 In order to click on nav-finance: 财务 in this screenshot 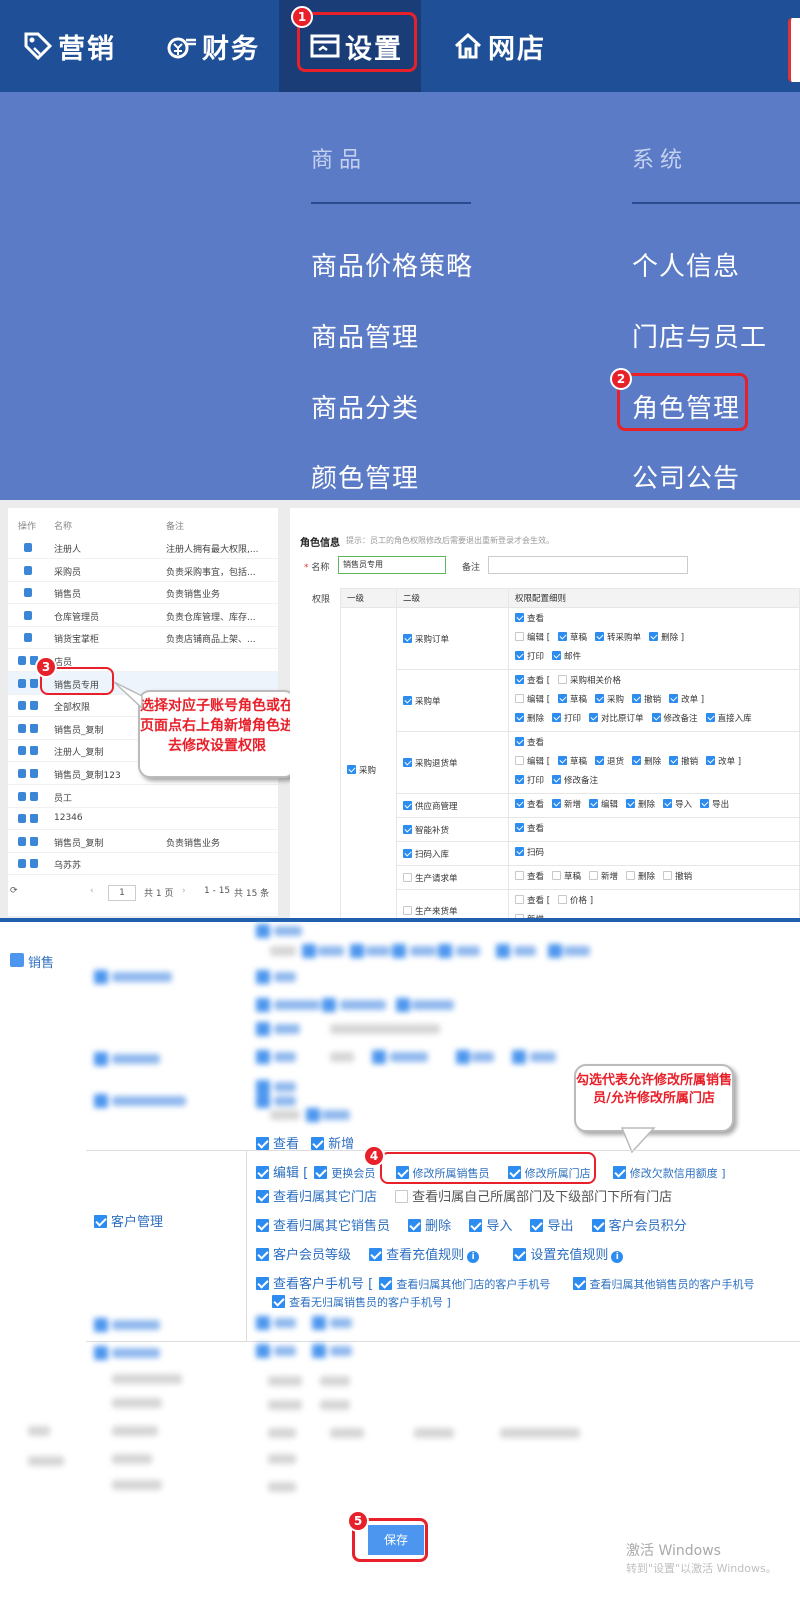, I will do `click(213, 46)`.